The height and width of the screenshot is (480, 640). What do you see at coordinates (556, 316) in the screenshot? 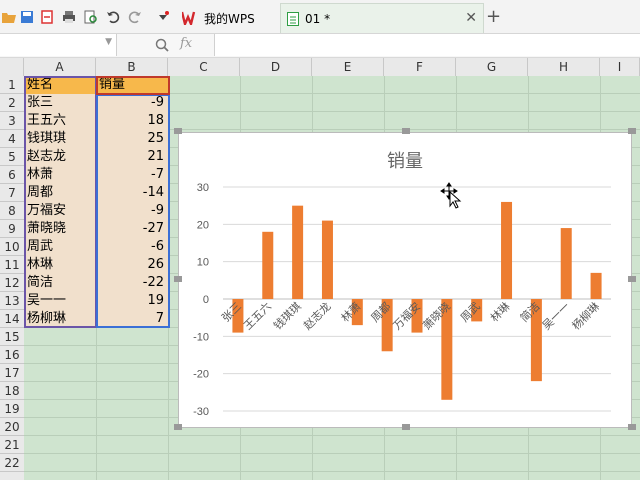
I see `x-tick-label: 吴一一` at bounding box center [556, 316].